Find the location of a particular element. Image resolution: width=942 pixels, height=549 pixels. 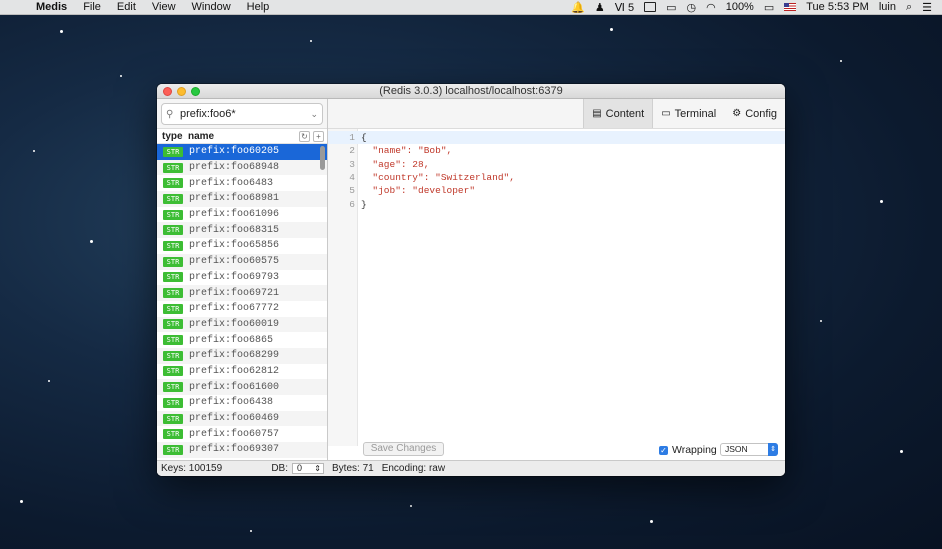

window-controls is located at coordinates (181, 91).